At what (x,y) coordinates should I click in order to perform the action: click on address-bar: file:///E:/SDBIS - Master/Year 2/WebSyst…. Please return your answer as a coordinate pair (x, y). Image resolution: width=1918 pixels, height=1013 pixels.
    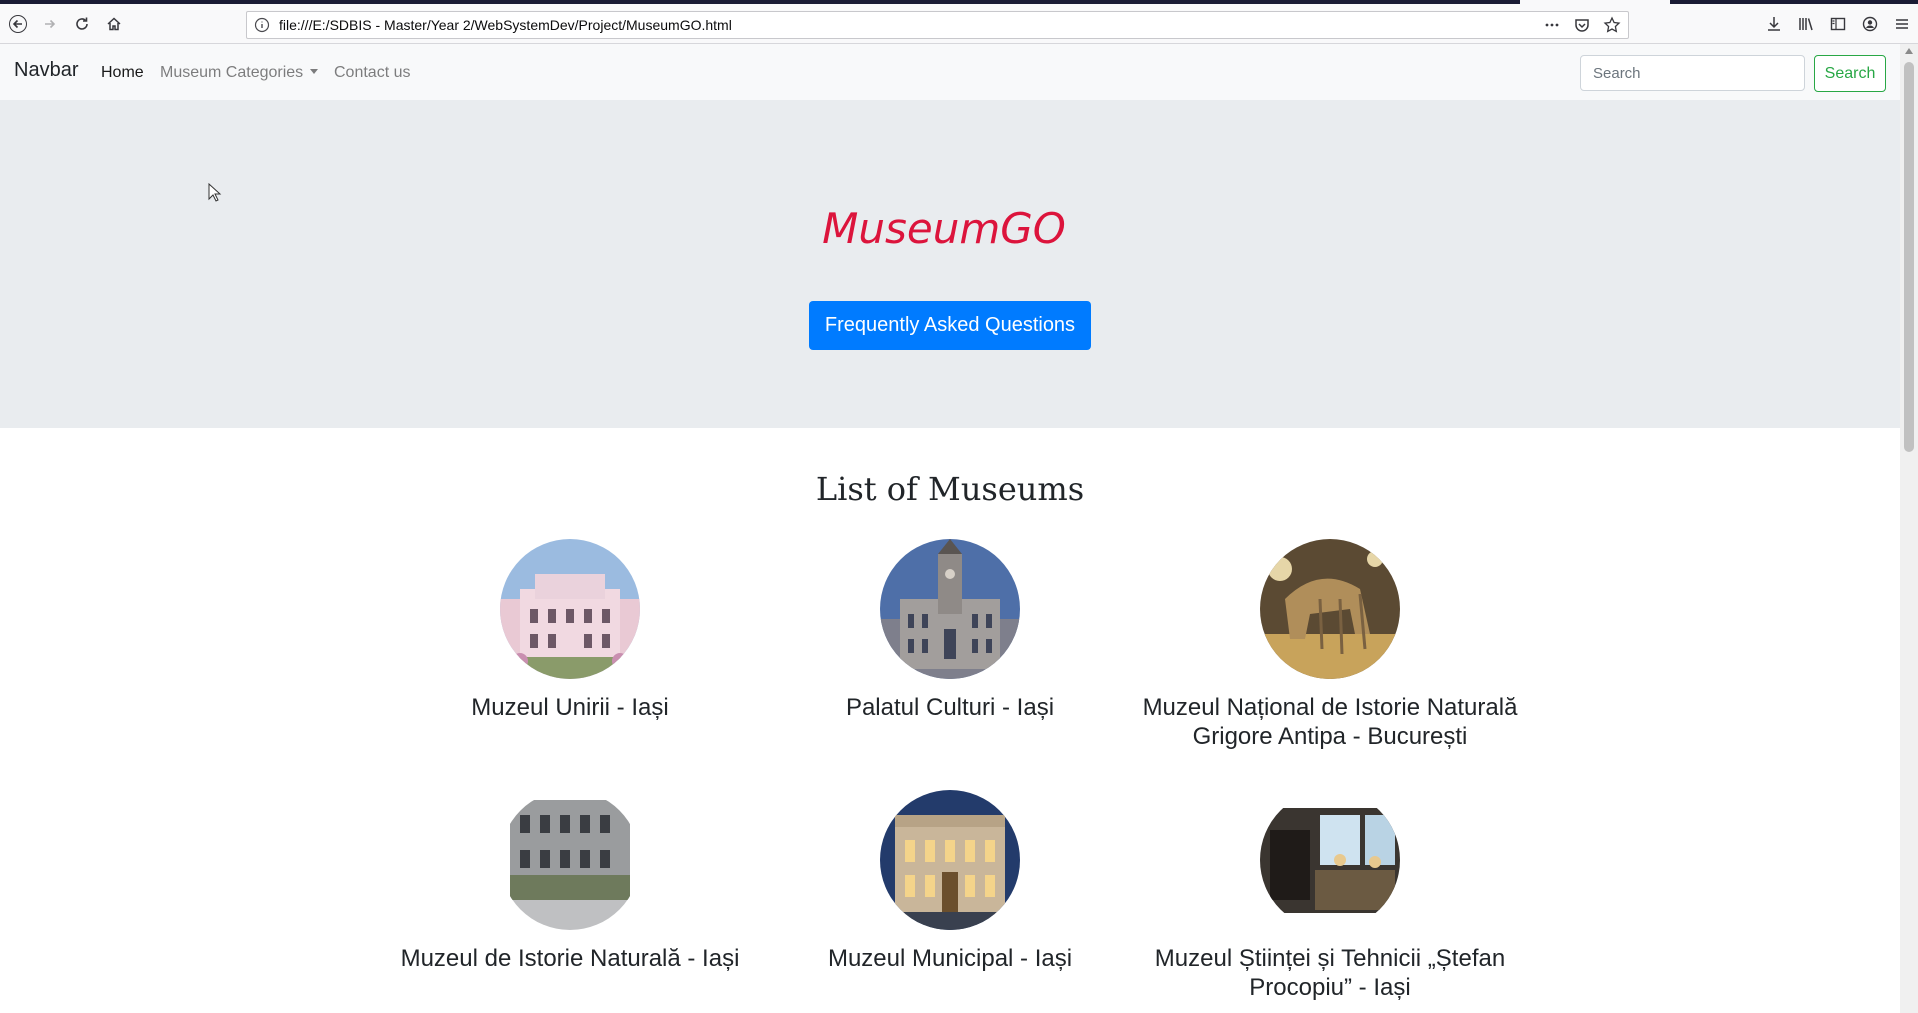
    Looking at the image, I should click on (937, 25).